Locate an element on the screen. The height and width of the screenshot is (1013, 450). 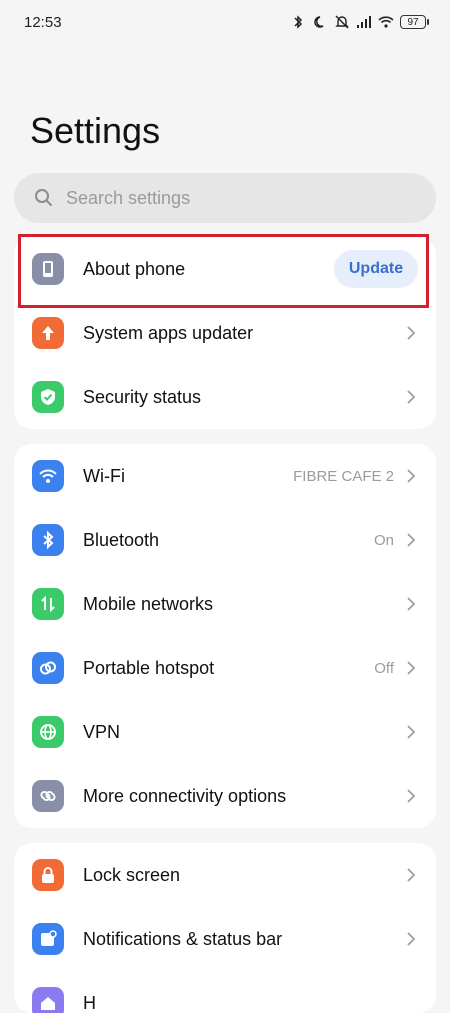
settings-item-portable-hotspot: Portable hotspot Off is located at coordinates (225, 668).